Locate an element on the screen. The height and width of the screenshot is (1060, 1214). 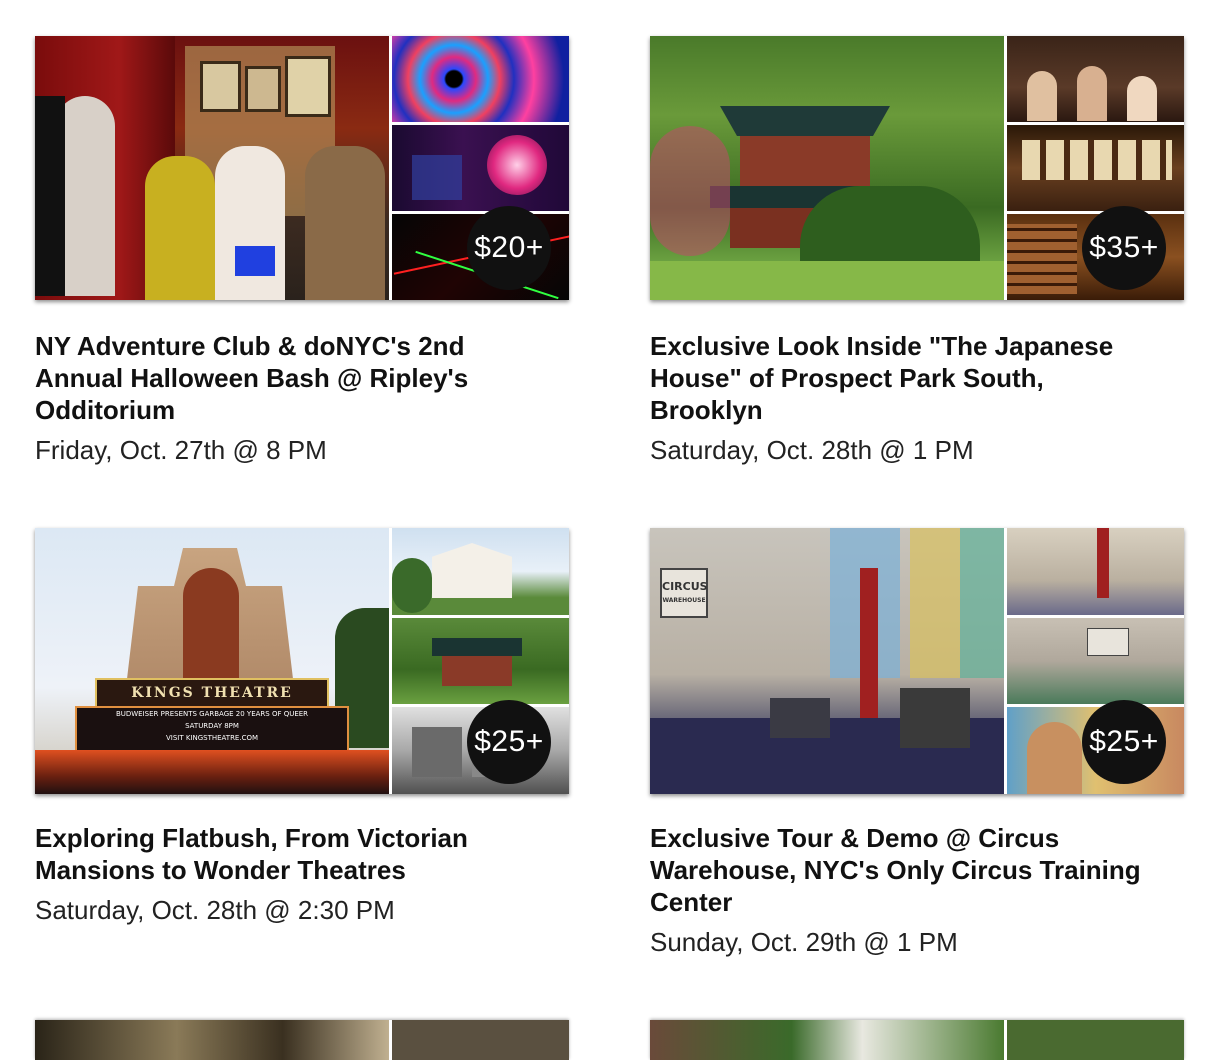
event-date: Saturday, Oct. 28th @ 1 PM is located at coordinates (812, 450).